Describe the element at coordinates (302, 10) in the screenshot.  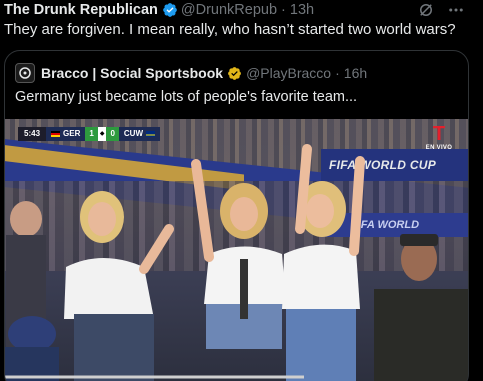
I see `tweet-time: 13h` at that location.